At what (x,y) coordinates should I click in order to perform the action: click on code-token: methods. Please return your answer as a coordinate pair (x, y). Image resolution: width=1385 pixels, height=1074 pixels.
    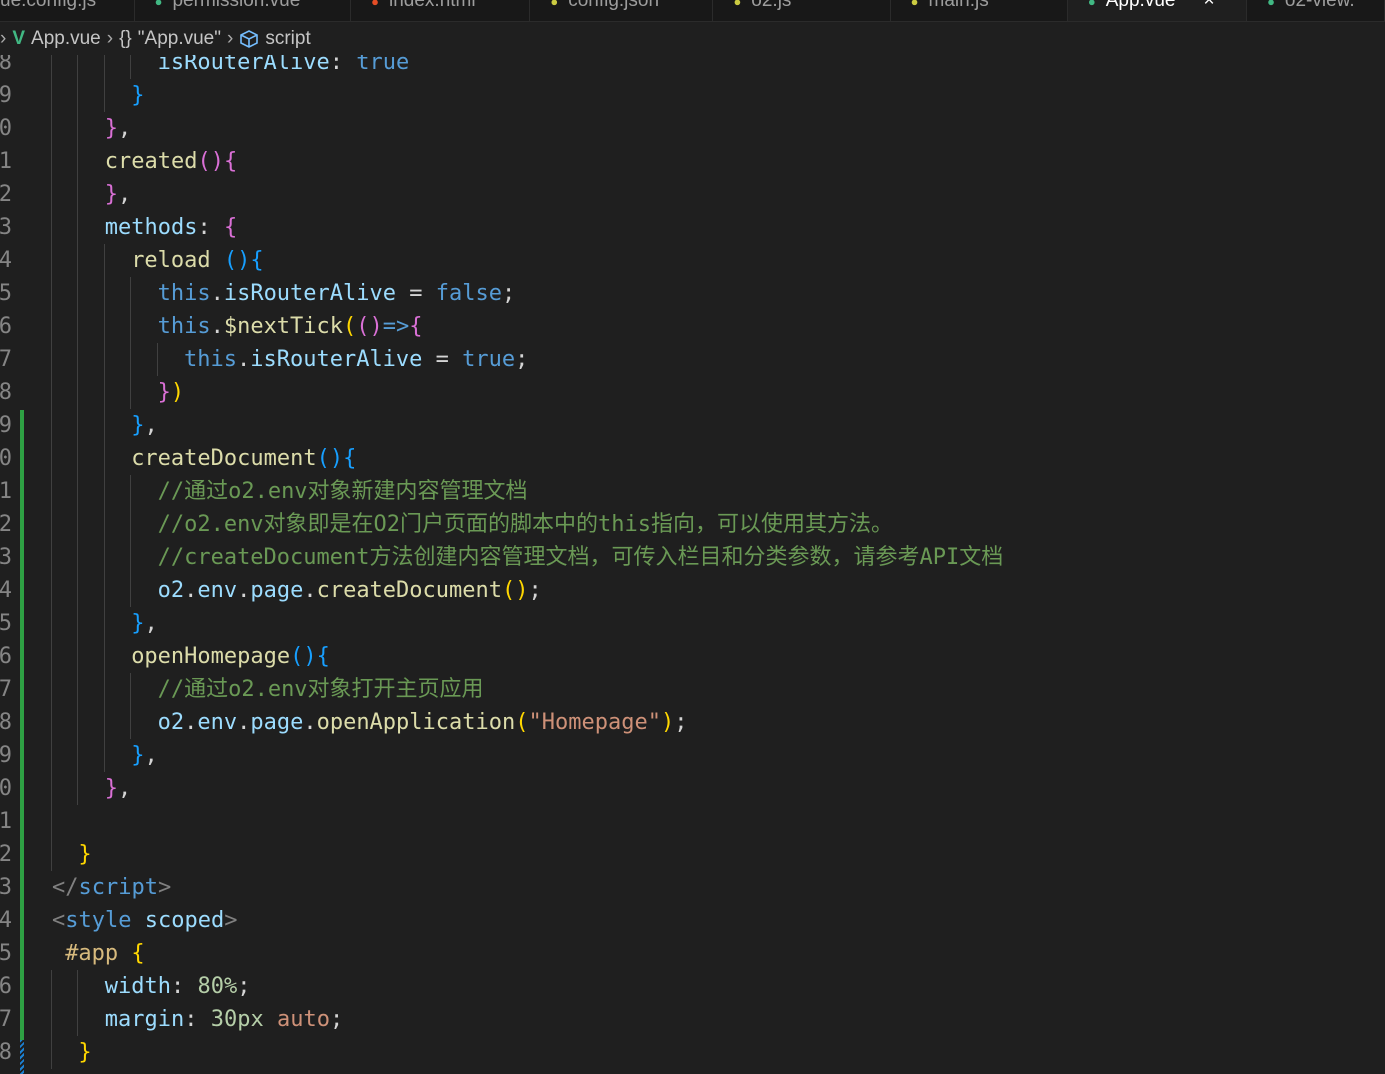
    Looking at the image, I should click on (151, 227).